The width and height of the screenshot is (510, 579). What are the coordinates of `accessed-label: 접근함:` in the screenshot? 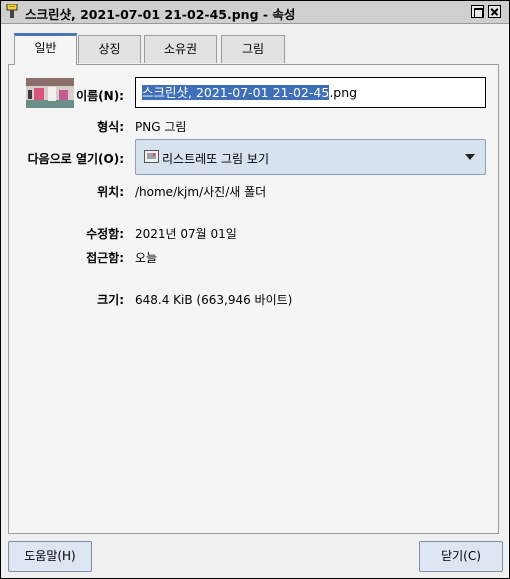 It's located at (105, 258).